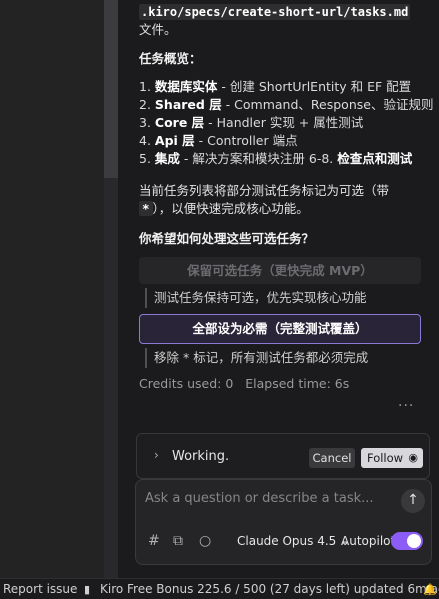  I want to click on circle-icon: ○, so click(205, 541).